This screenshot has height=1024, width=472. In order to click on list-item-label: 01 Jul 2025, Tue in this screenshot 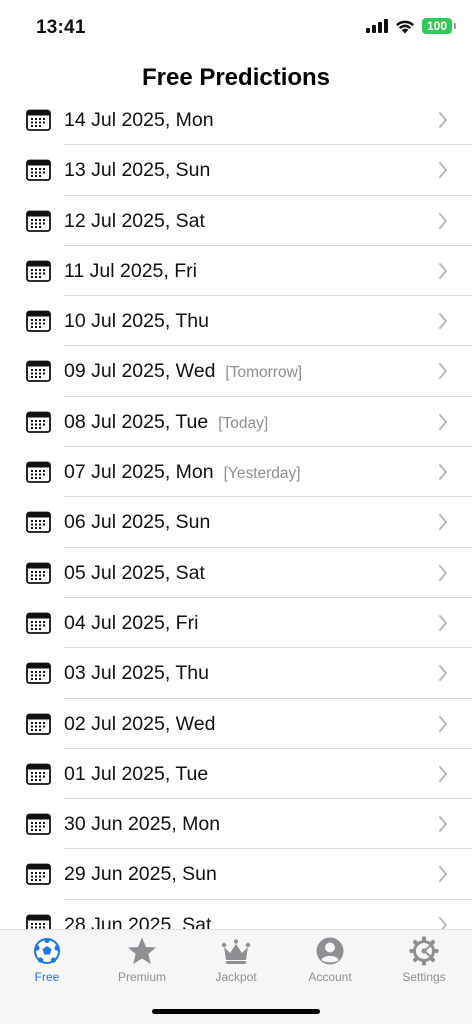, I will do `click(136, 774)`.